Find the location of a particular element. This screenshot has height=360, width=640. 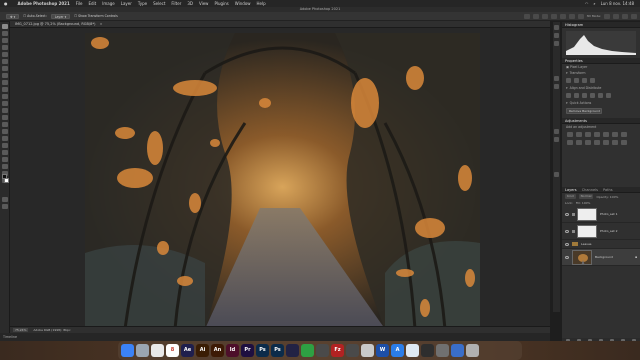

dock-app-chrome-icon is located at coordinates (157, 350).